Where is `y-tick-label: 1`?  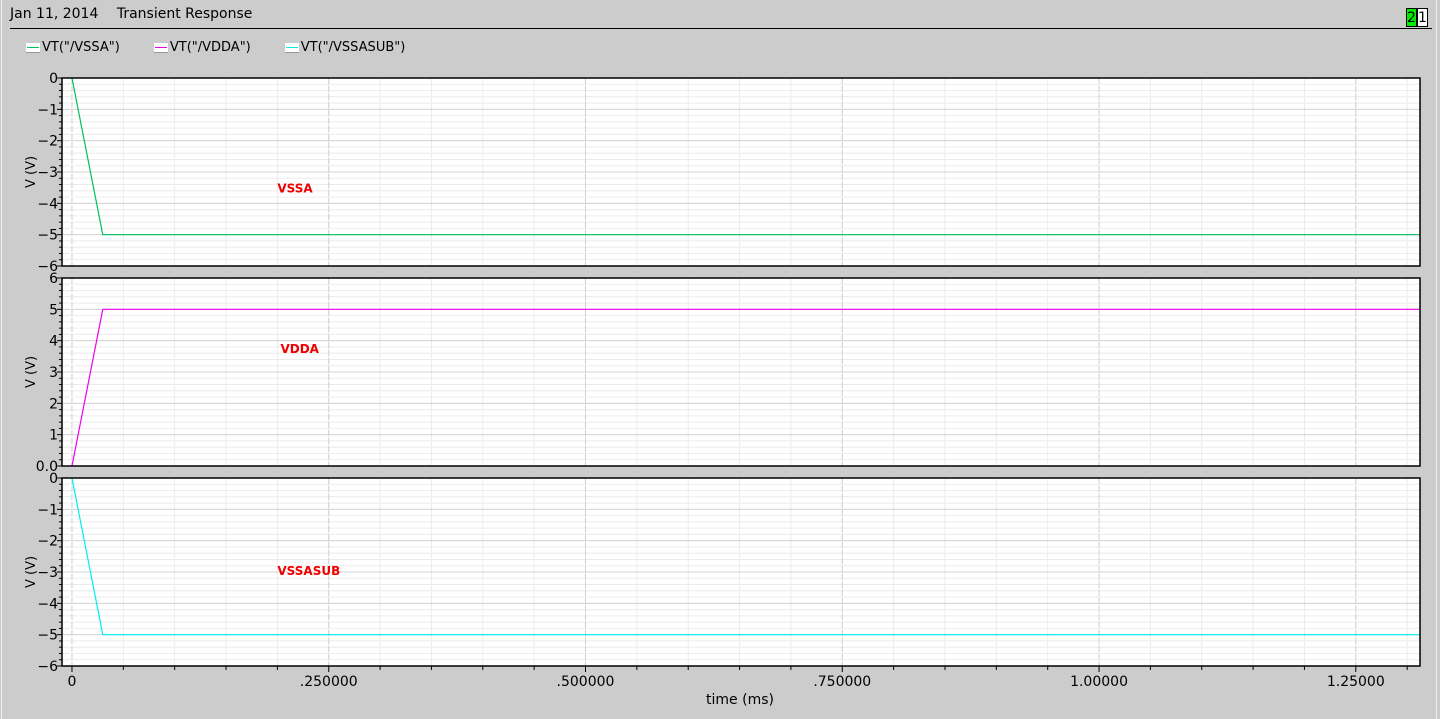 y-tick-label: 1 is located at coordinates (53, 436).